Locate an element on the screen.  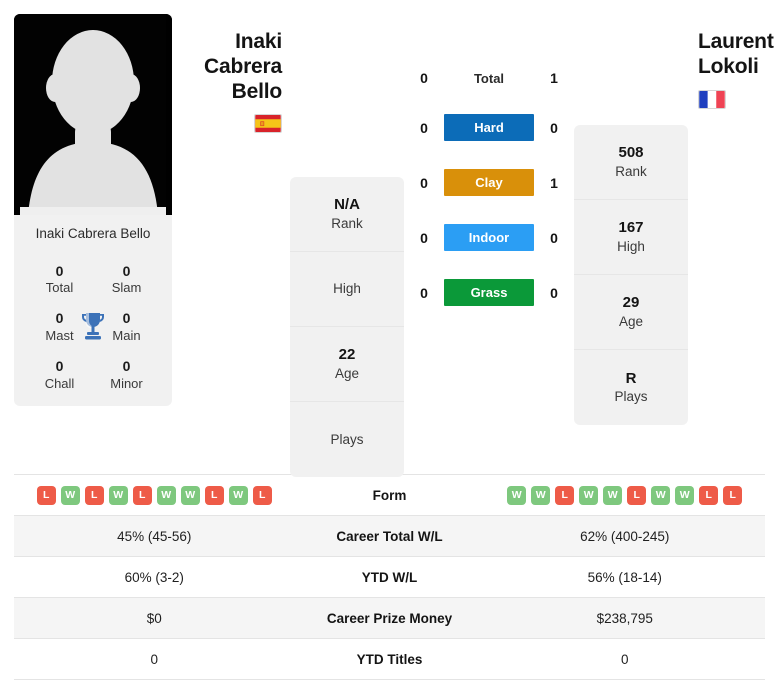
h2h-row-grass: 0 Grass 0 is located at coordinates (489, 292).